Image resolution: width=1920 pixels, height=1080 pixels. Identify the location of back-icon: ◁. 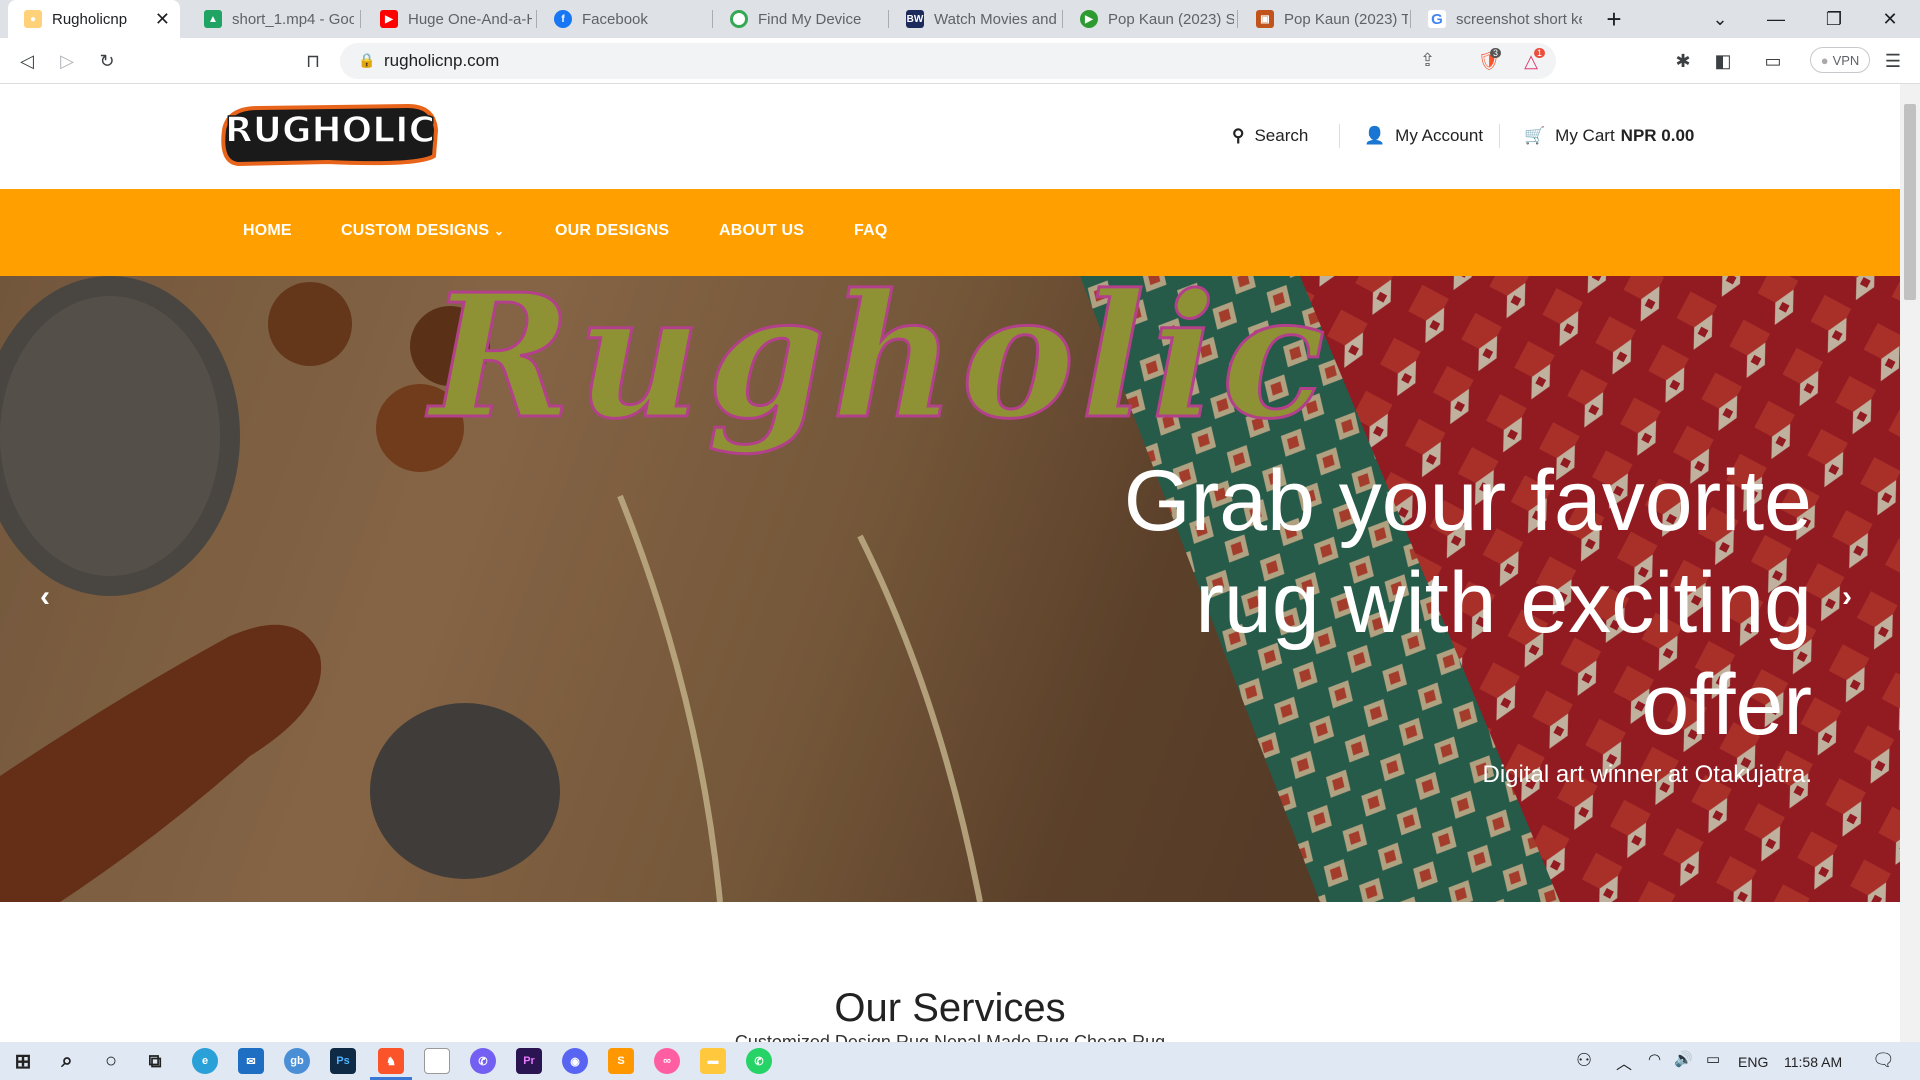
(27, 61).